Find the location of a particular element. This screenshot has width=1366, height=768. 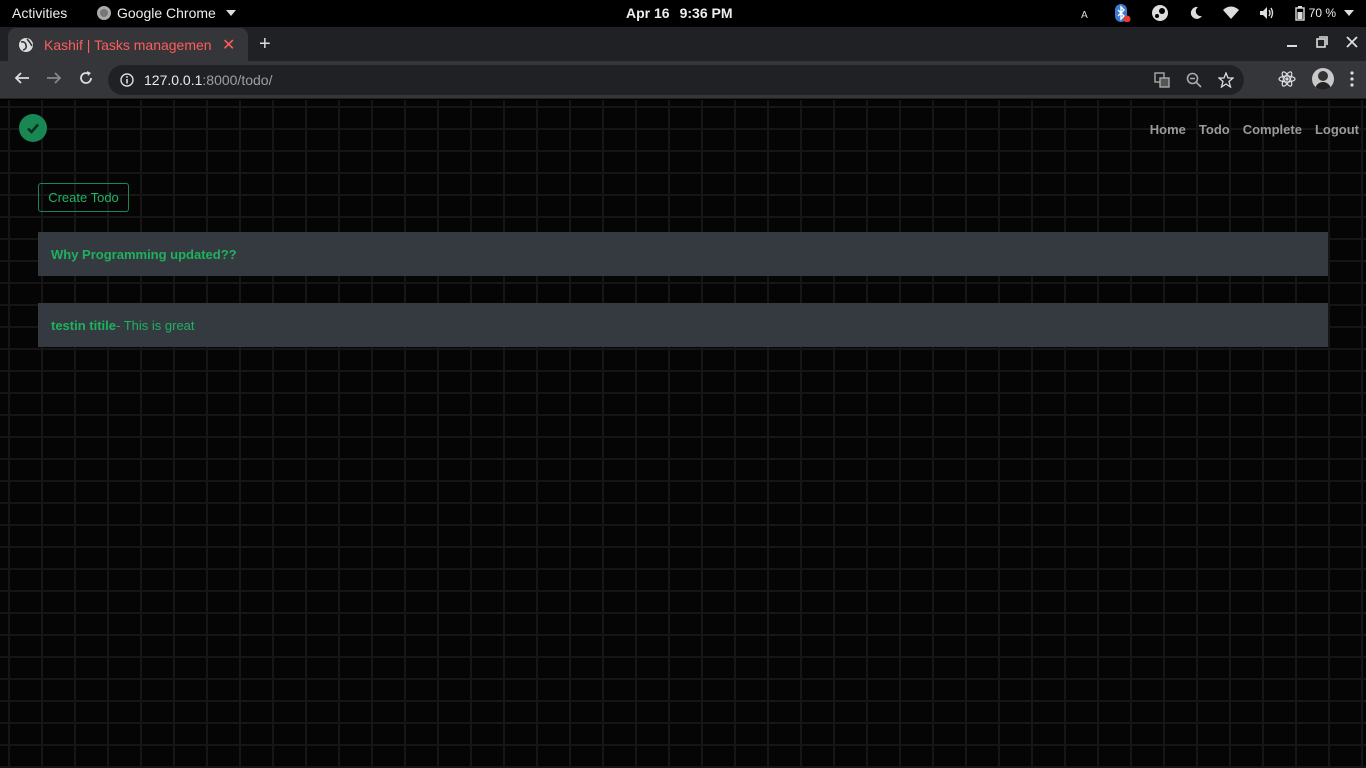

restore-icon is located at coordinates (1322, 42).